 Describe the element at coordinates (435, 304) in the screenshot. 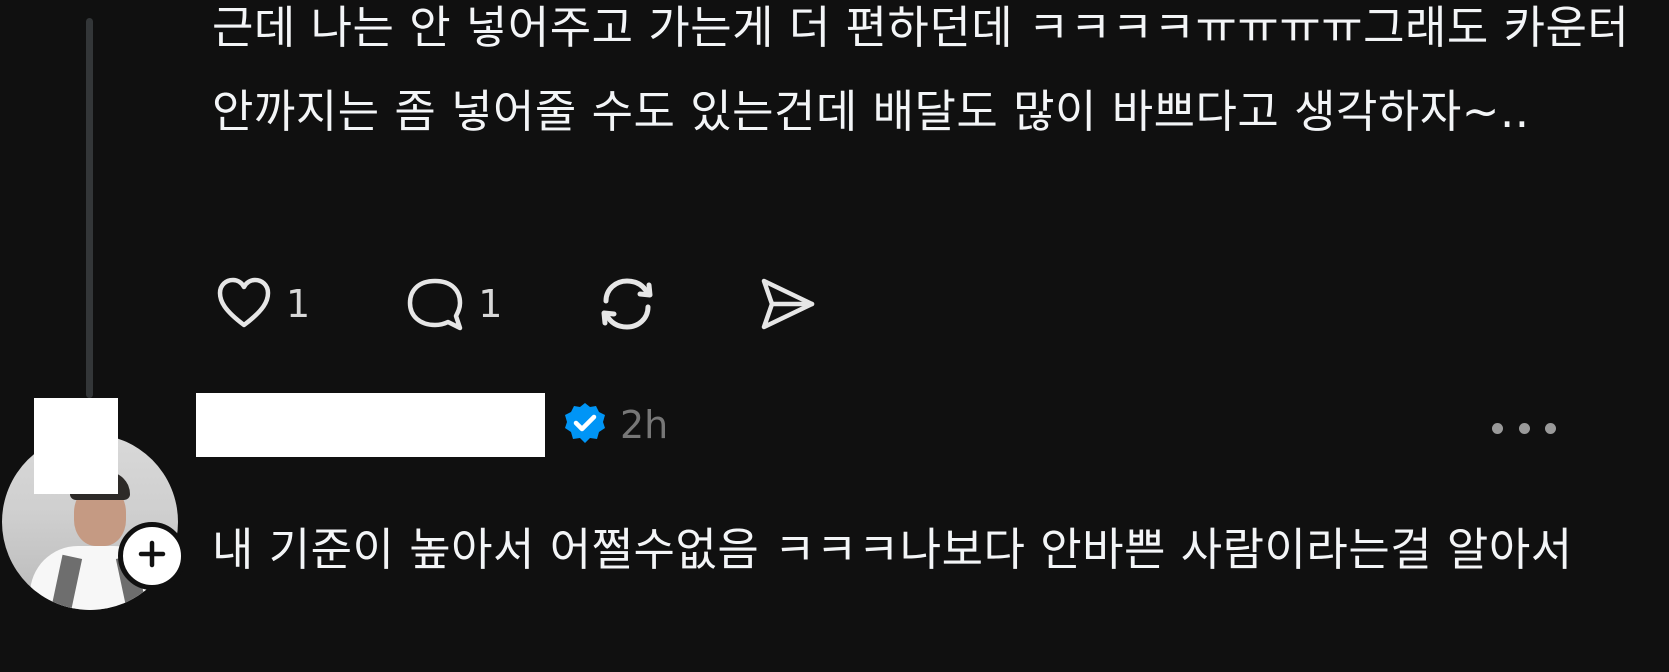

I see `comment-icon` at that location.